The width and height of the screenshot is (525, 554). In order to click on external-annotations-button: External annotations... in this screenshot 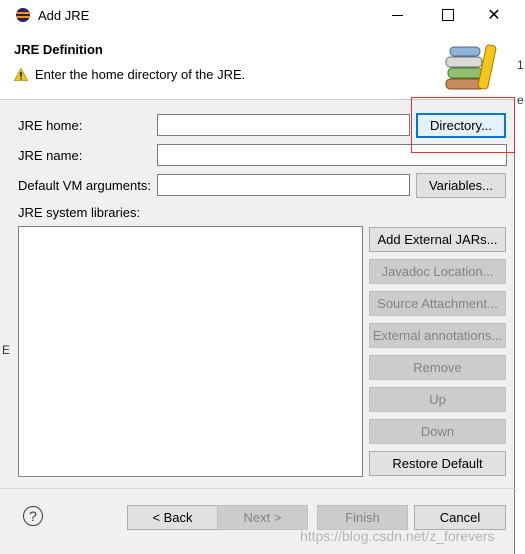, I will do `click(437, 335)`.